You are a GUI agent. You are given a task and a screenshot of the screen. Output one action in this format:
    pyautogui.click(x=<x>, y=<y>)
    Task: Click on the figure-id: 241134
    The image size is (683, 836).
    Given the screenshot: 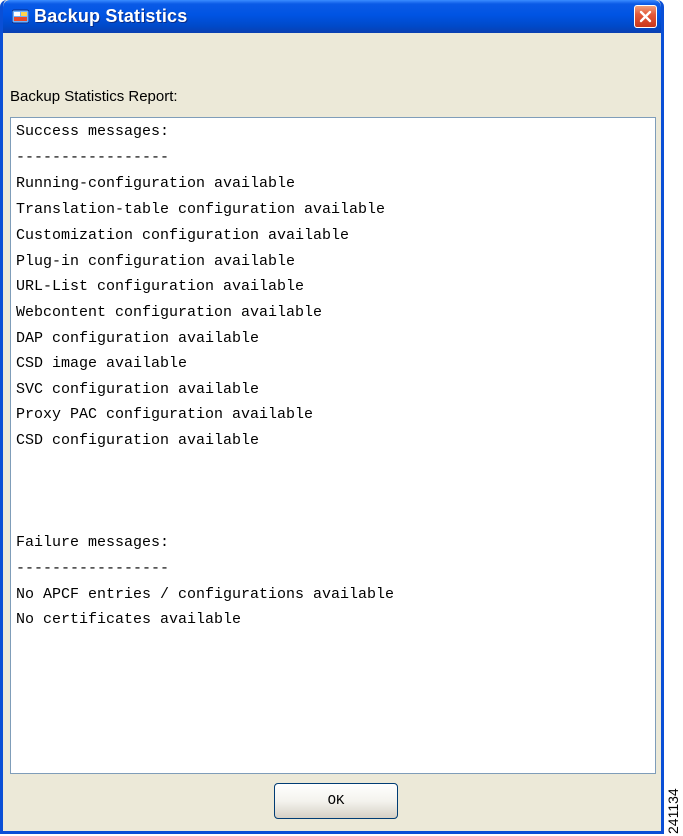 What is the action you would take?
    pyautogui.click(x=673, y=811)
    